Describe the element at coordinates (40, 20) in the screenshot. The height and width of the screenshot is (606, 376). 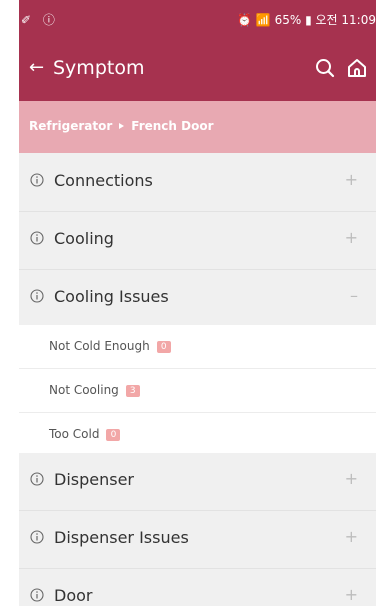
I see `status-left-icons: ✐ ⓘ` at that location.